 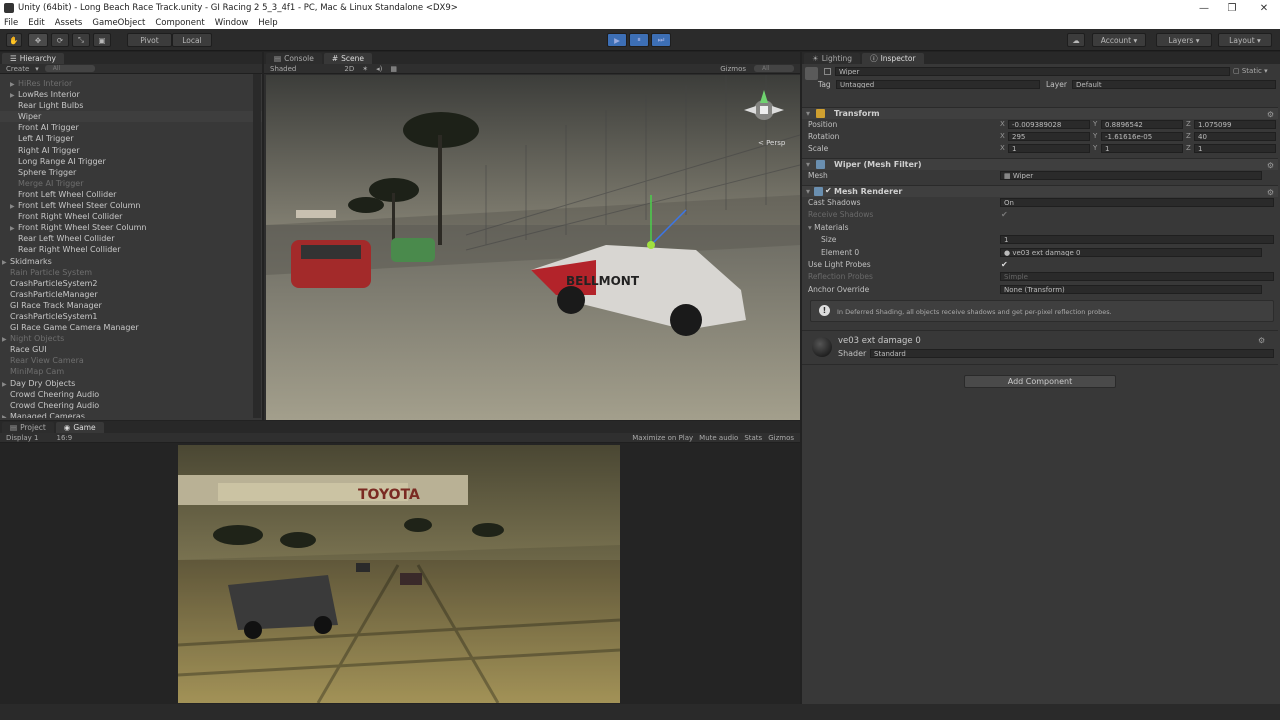 I want to click on hierarchy-item: Rain Particle System, so click(x=131, y=272).